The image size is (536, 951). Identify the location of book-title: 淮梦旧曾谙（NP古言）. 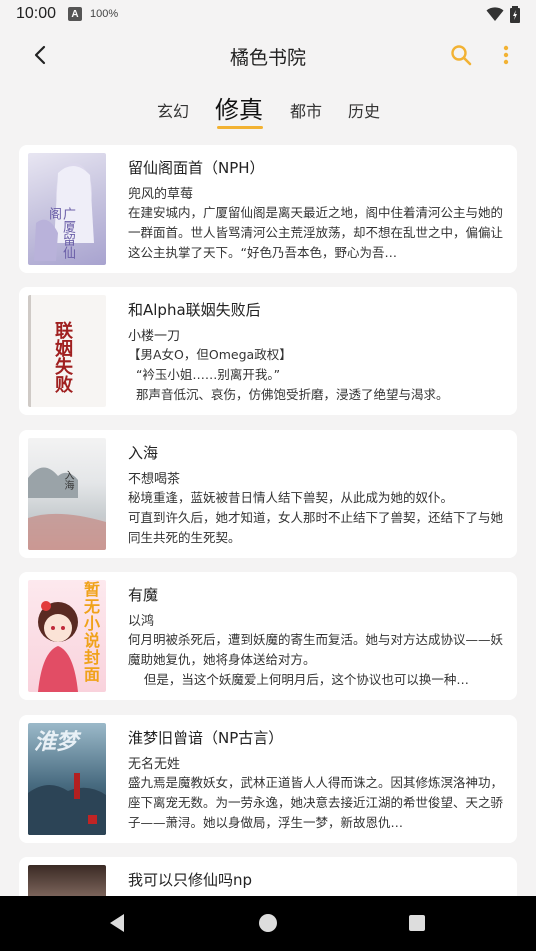
(206, 738).